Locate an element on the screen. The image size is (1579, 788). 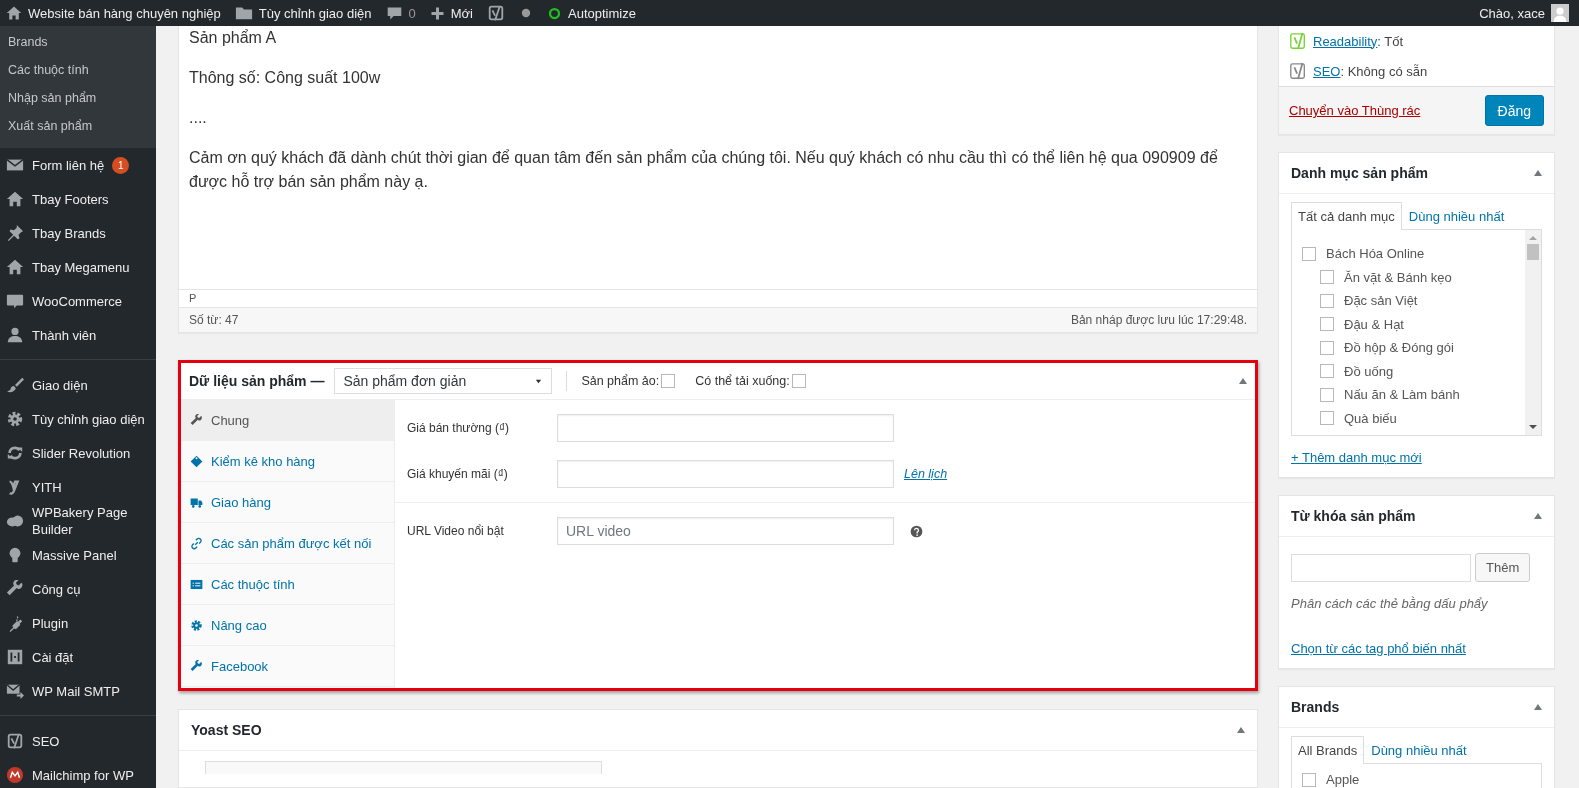
trash-link: Chuyển vào Thùng rác is located at coordinates (1355, 110).